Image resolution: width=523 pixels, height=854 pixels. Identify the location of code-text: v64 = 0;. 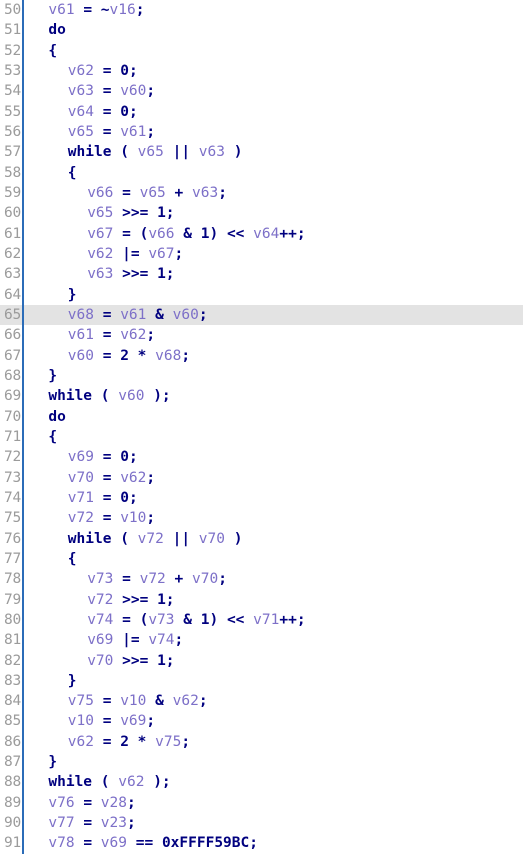
(83, 112).